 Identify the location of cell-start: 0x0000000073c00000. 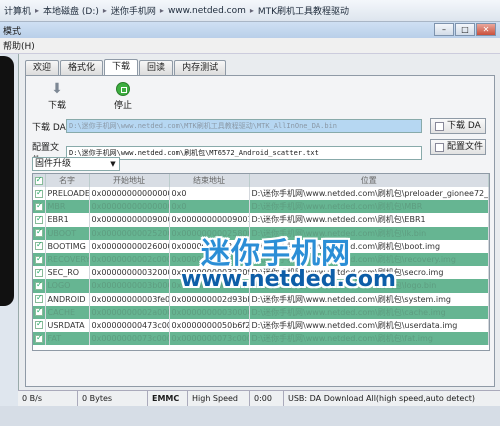
(129, 339).